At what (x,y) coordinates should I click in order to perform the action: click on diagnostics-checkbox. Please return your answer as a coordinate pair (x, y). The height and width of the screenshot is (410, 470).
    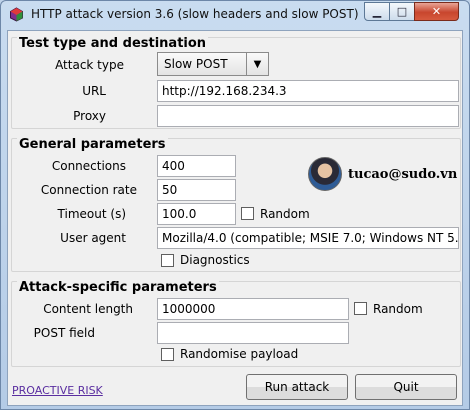
    Looking at the image, I should click on (167, 260).